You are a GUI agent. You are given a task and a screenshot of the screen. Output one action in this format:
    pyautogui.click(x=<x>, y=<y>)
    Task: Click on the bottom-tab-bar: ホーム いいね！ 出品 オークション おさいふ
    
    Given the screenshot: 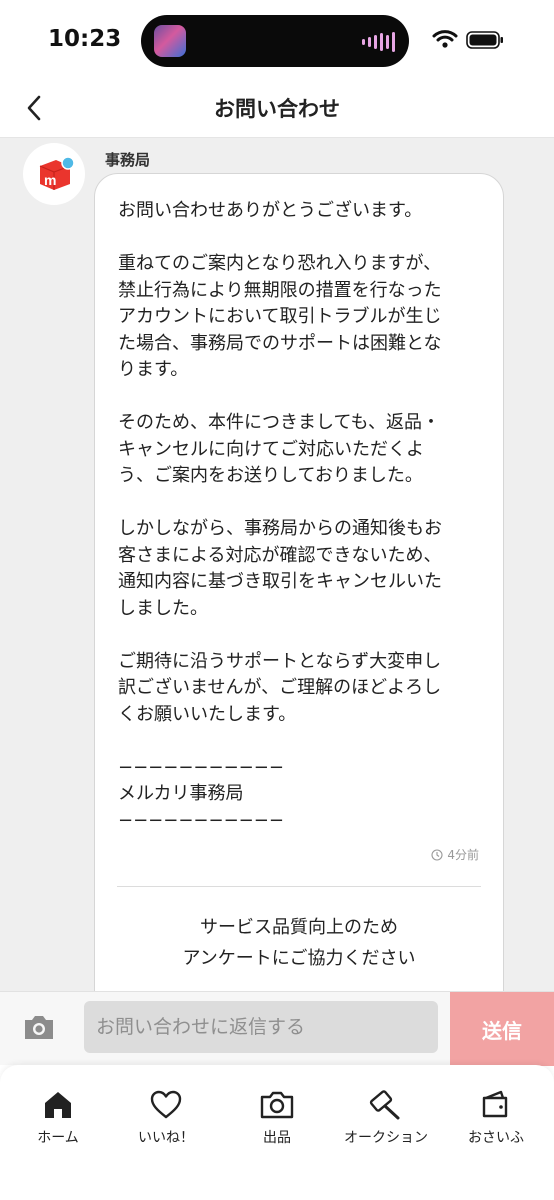 What is the action you would take?
    pyautogui.click(x=277, y=1132)
    